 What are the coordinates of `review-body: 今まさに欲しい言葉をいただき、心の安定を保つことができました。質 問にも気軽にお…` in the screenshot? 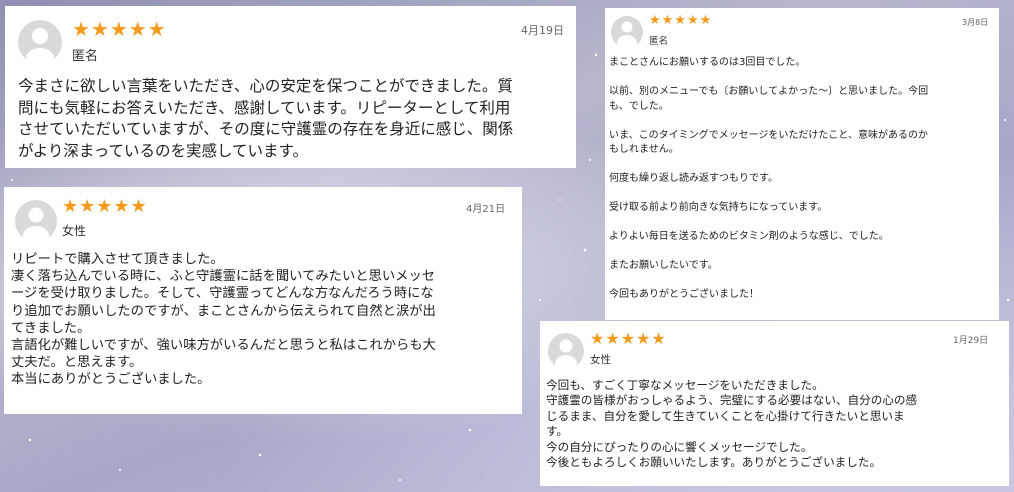 It's located at (266, 118).